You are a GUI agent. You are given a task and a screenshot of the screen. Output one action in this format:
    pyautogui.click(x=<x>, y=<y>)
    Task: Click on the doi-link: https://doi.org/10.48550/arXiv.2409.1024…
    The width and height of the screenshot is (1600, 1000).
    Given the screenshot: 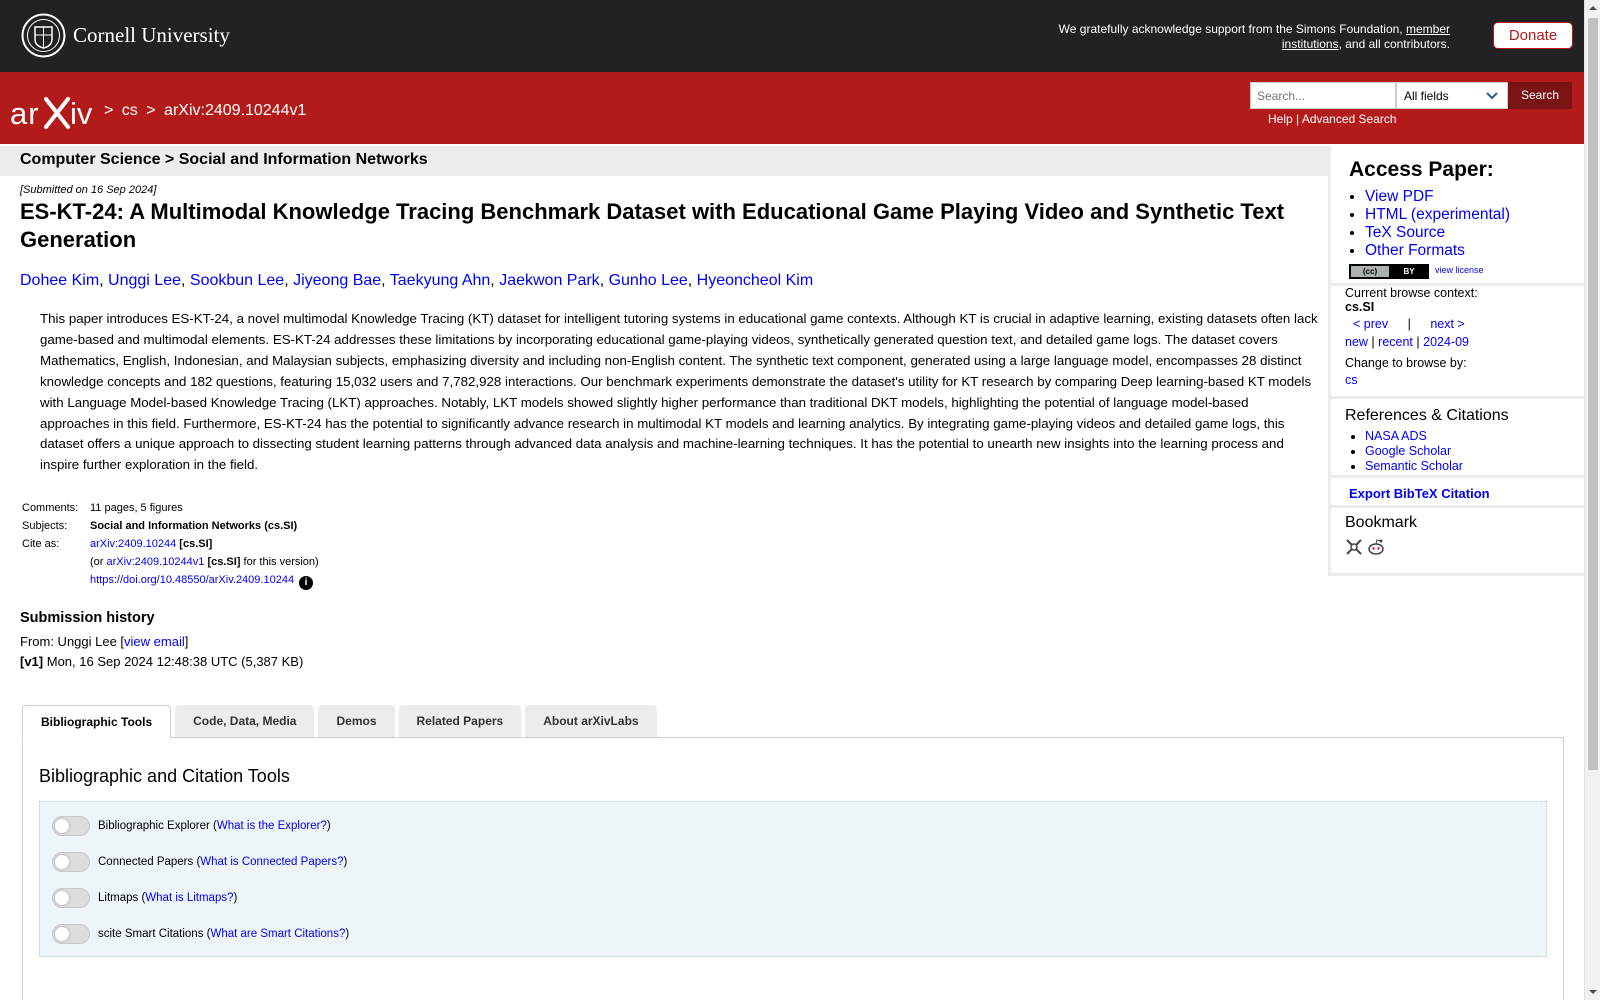 What is the action you would take?
    pyautogui.click(x=192, y=580)
    